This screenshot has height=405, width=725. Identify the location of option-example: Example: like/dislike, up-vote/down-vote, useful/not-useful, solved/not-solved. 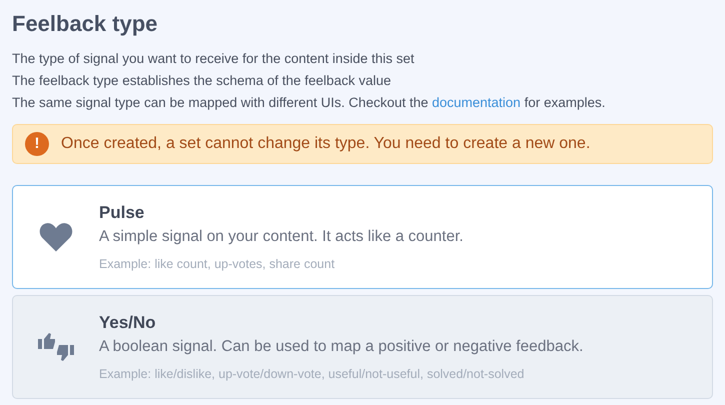
(312, 374).